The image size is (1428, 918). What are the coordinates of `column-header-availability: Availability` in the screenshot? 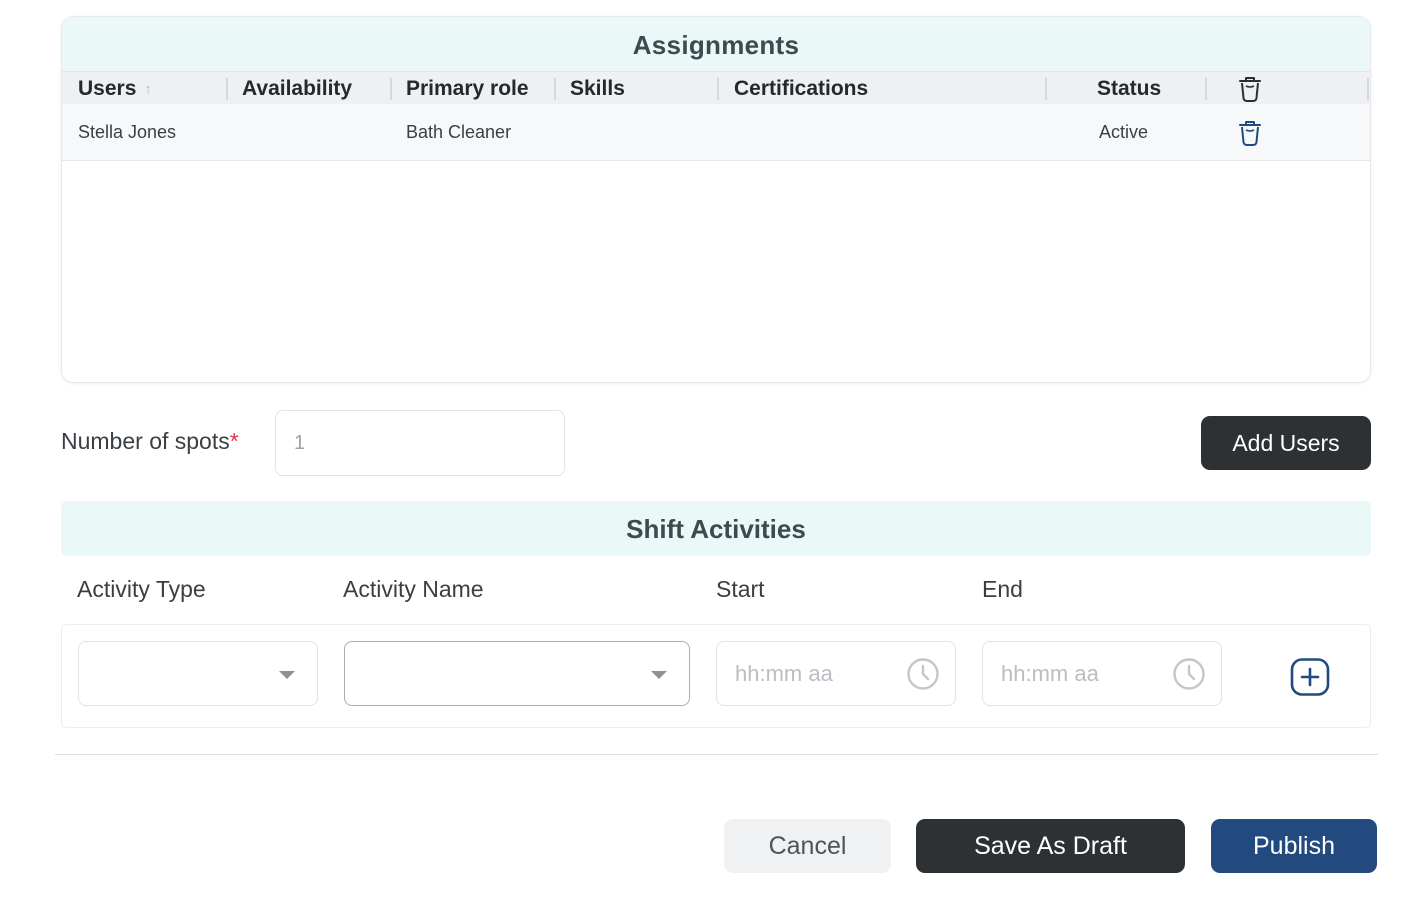 It's located at (297, 88).